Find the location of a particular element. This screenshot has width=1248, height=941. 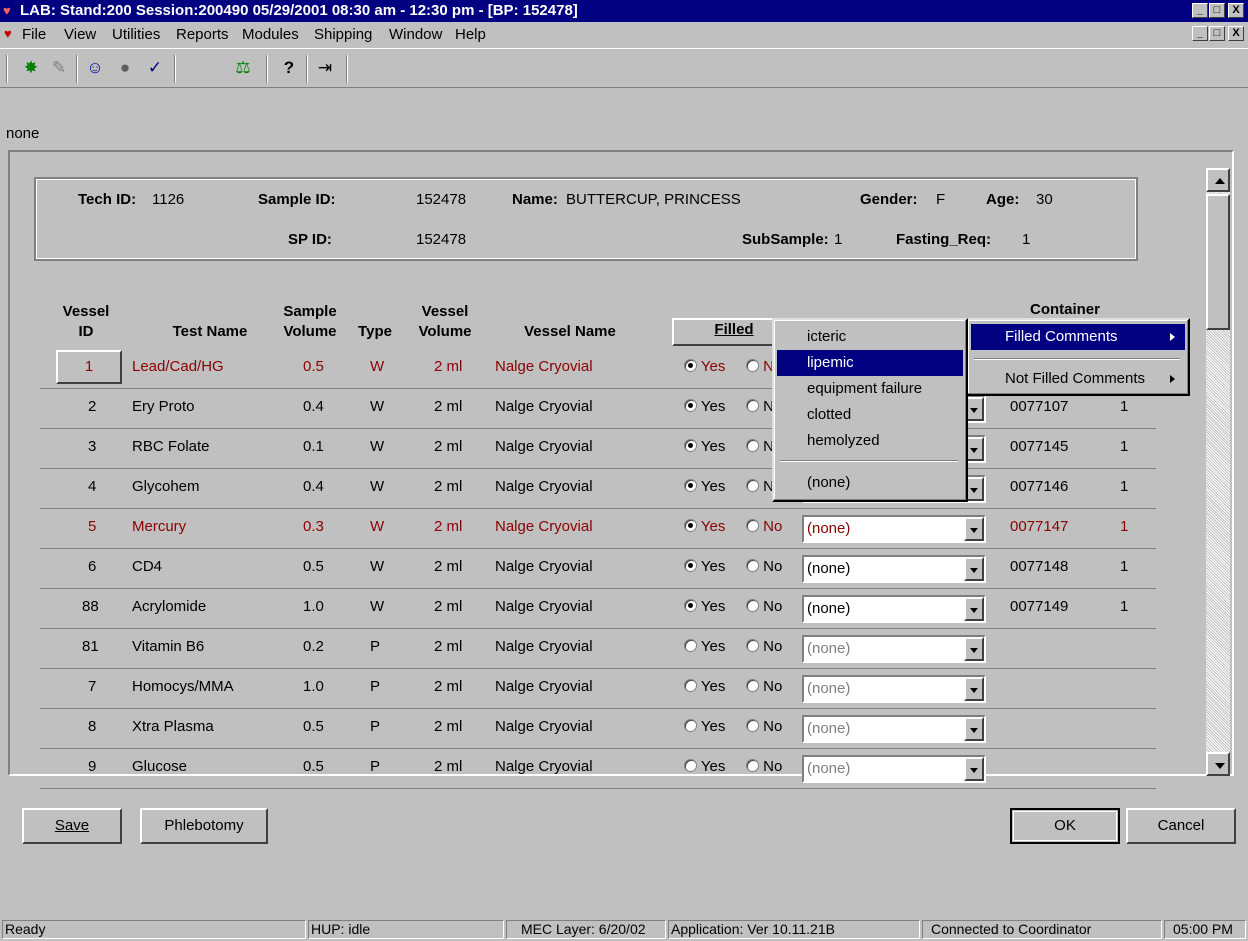

app-icon: ♥ is located at coordinates (10, 10).